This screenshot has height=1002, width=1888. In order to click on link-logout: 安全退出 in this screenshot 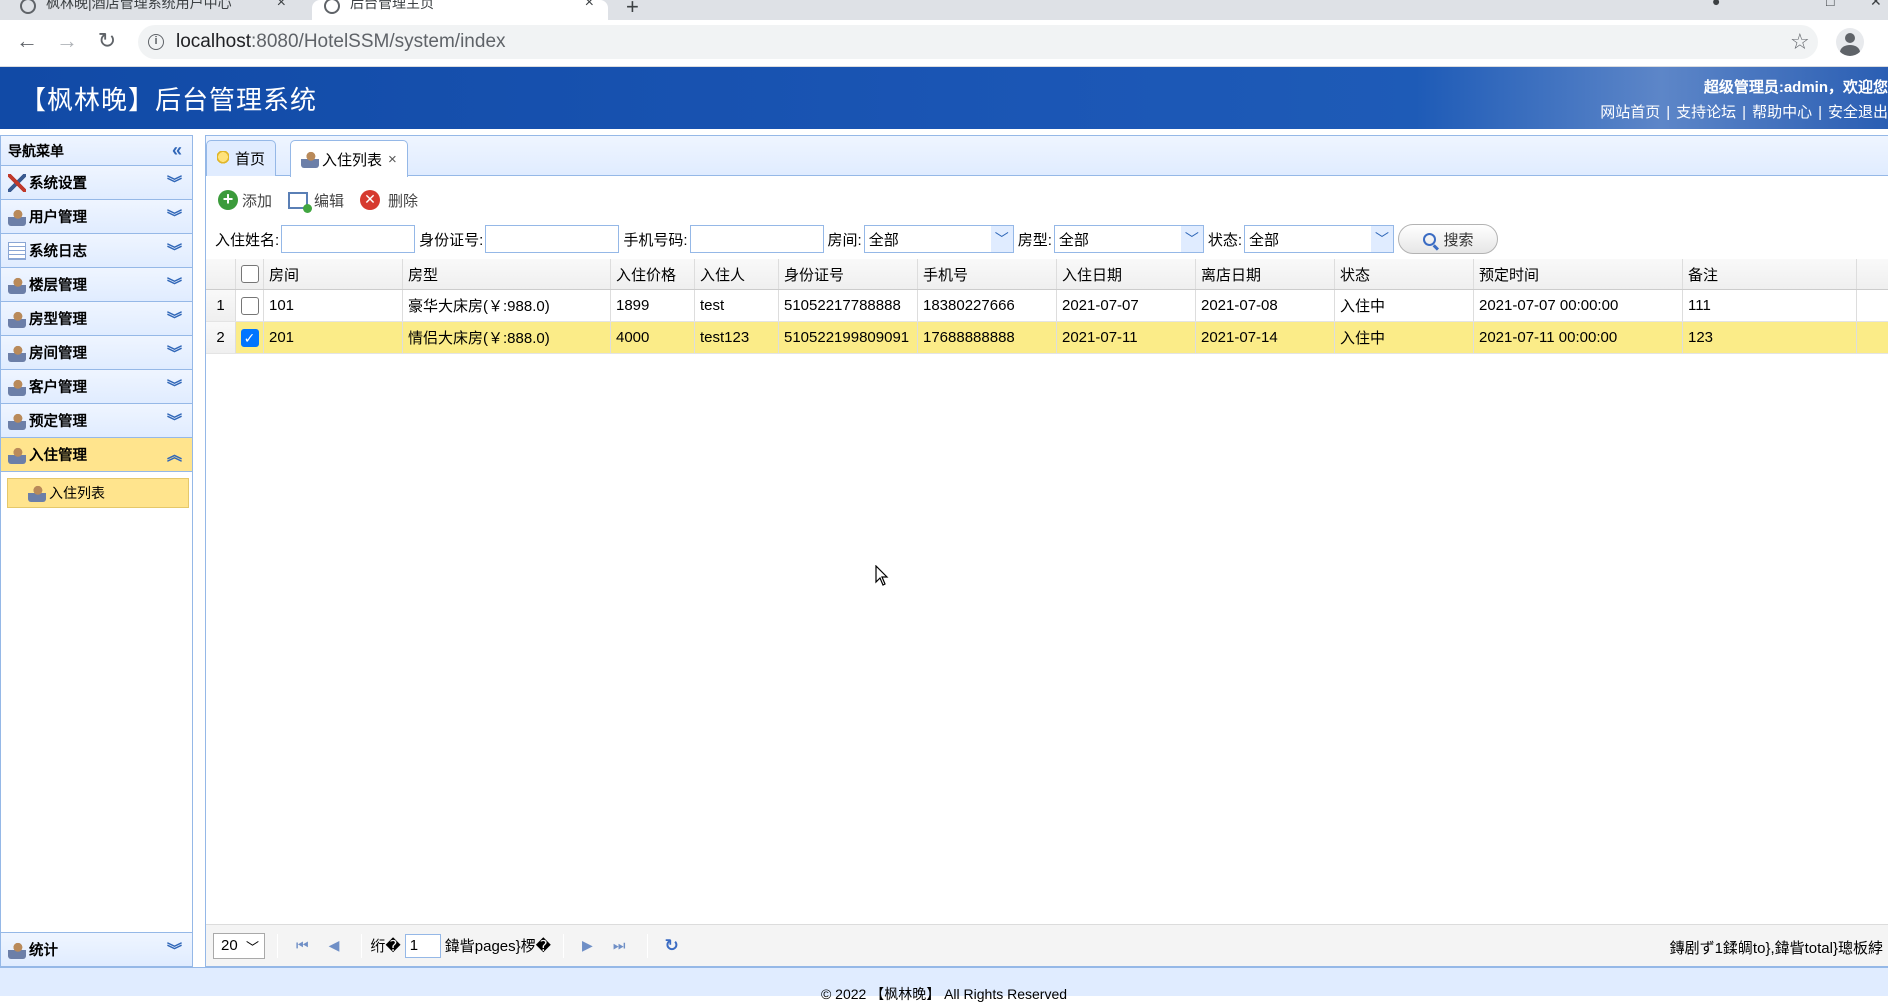, I will do `click(1858, 112)`.